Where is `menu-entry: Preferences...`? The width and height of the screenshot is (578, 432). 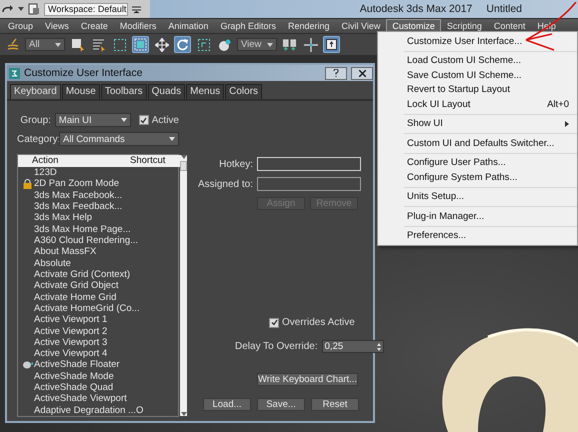 menu-entry: Preferences... is located at coordinates (477, 235).